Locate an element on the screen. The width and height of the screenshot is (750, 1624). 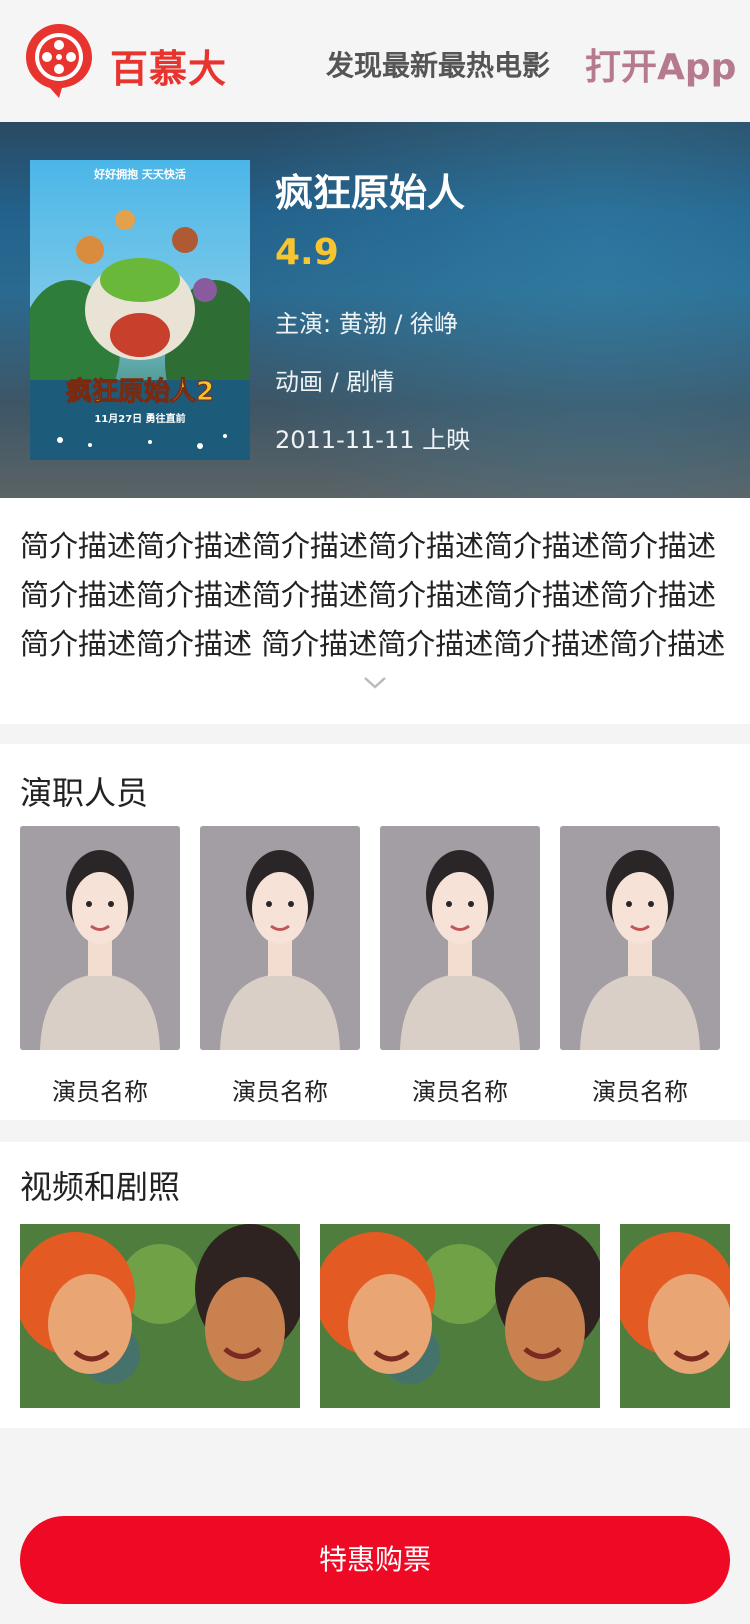
chevron-down-icon is located at coordinates (375, 683).